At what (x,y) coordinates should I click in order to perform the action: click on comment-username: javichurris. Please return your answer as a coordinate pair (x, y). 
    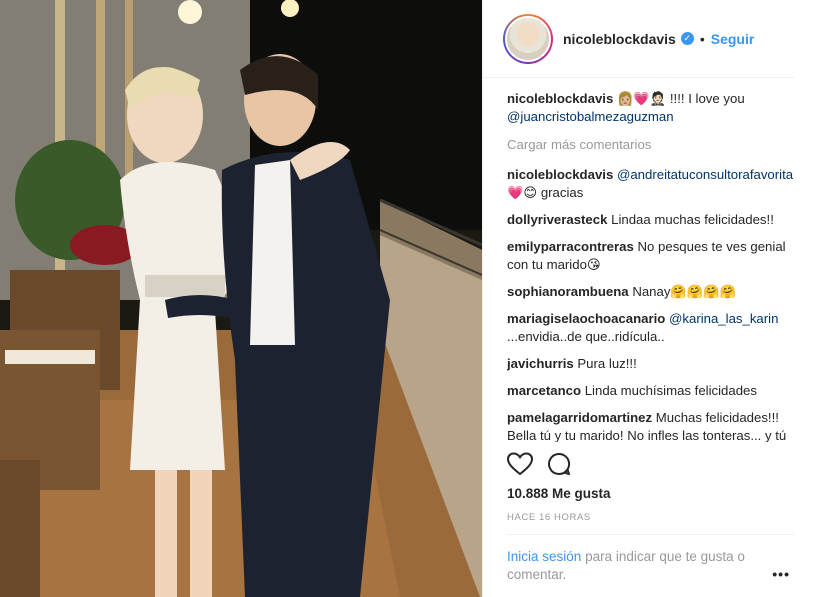
    Looking at the image, I should click on (540, 363).